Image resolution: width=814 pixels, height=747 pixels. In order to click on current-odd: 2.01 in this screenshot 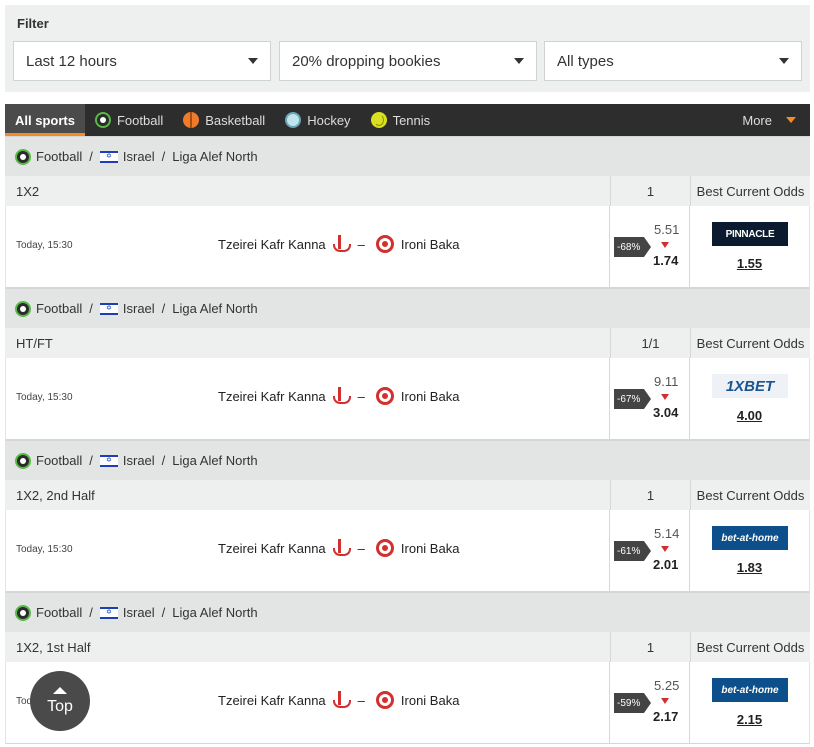, I will do `click(666, 564)`.